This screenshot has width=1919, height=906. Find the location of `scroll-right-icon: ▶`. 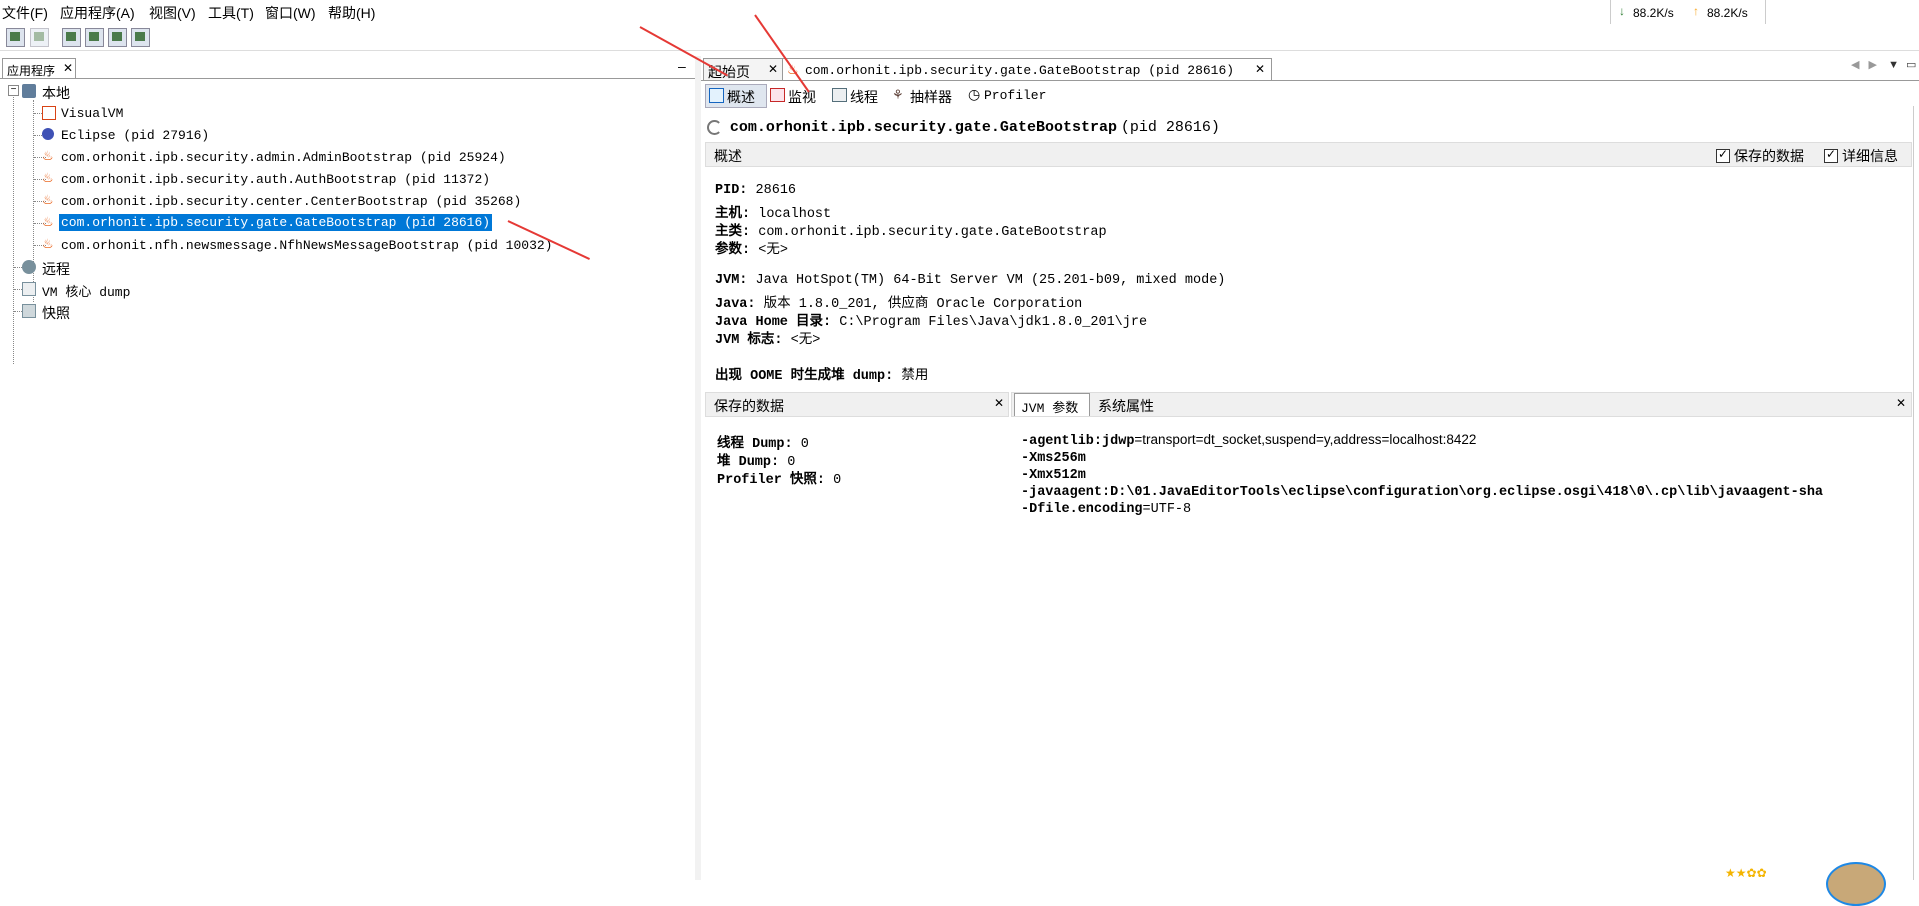

scroll-right-icon: ▶ is located at coordinates (1873, 65).